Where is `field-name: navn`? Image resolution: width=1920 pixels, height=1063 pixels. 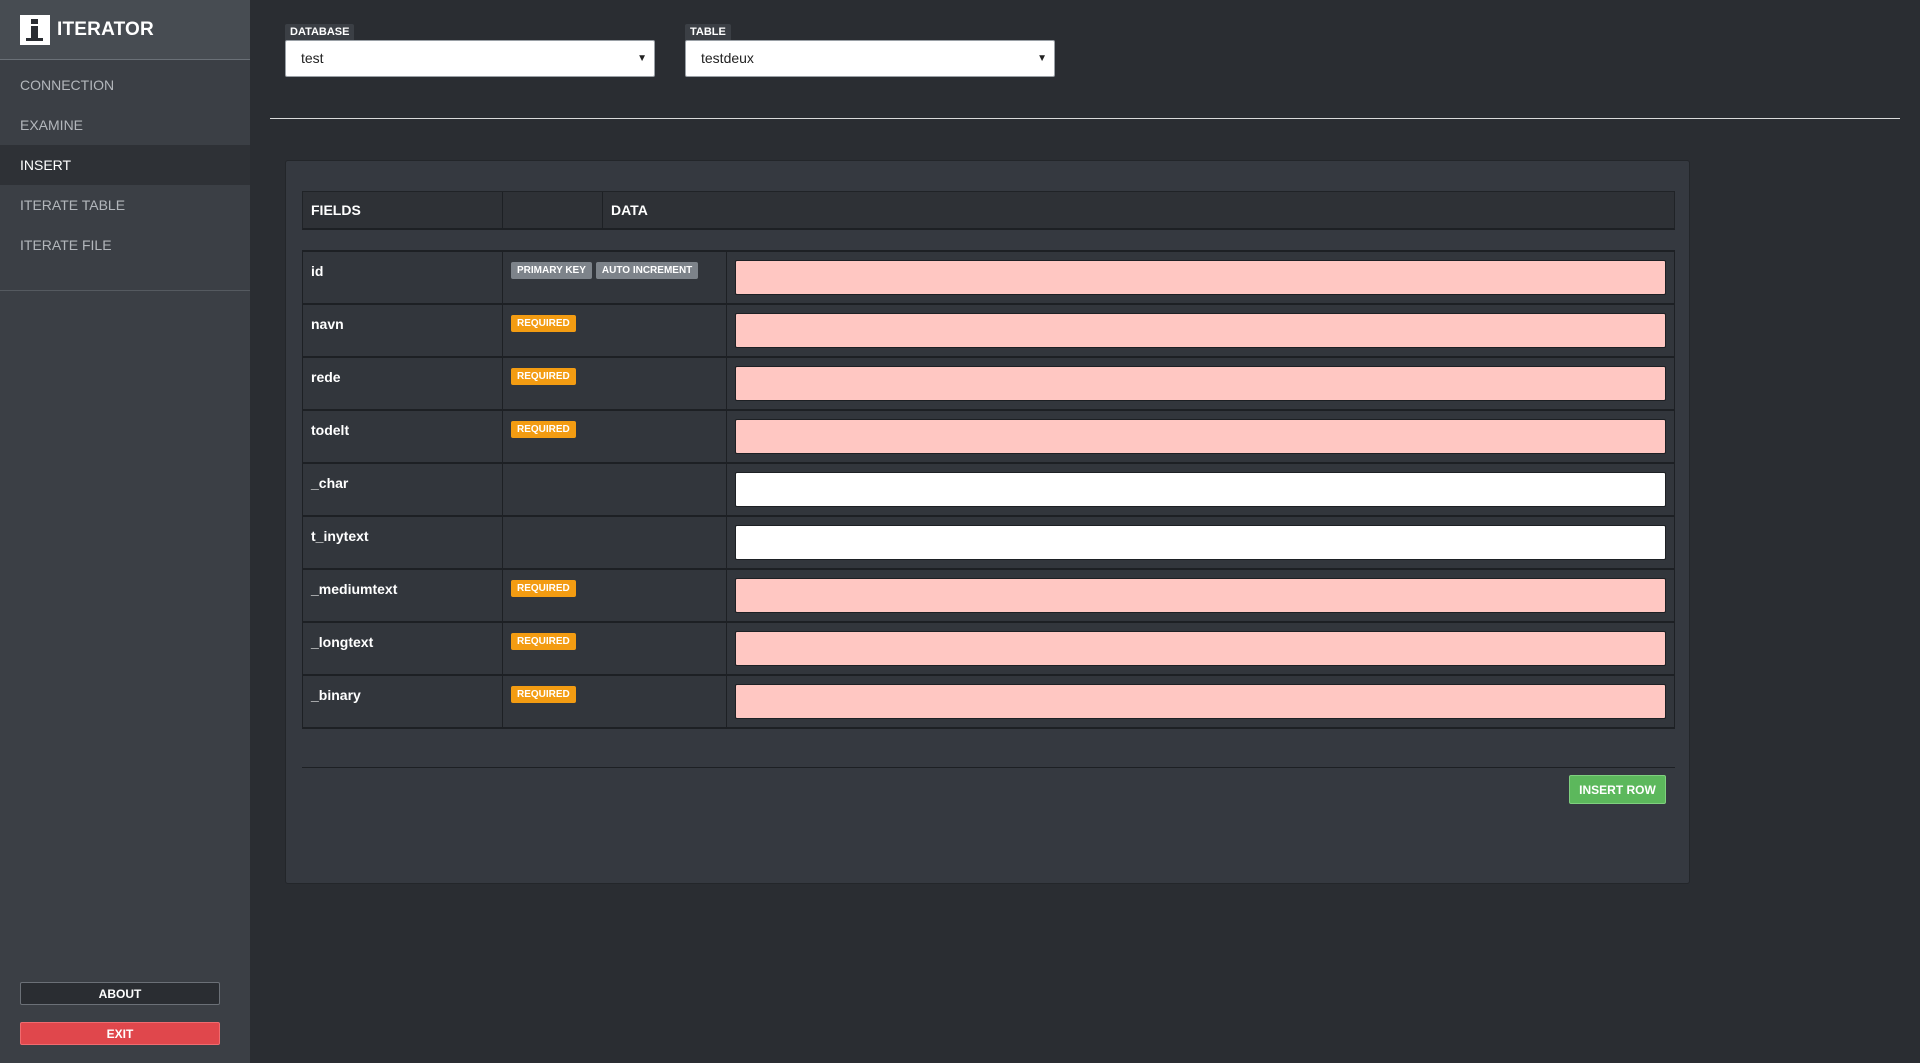 field-name: navn is located at coordinates (403, 330).